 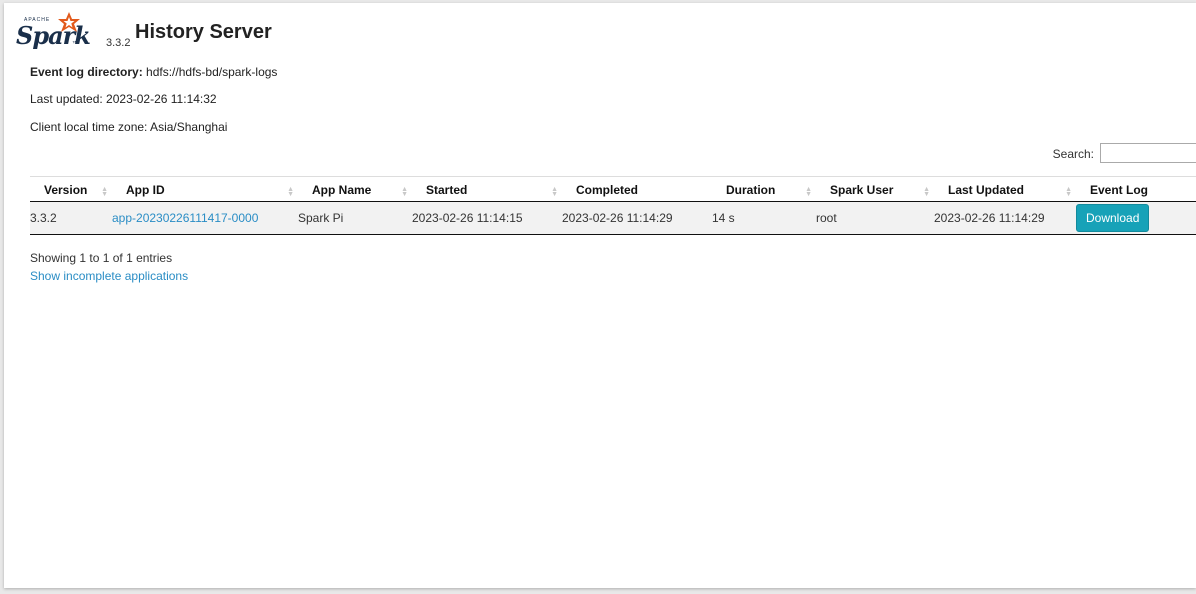 I want to click on cell-app-id: app-20230226111417-0000, so click(x=205, y=218).